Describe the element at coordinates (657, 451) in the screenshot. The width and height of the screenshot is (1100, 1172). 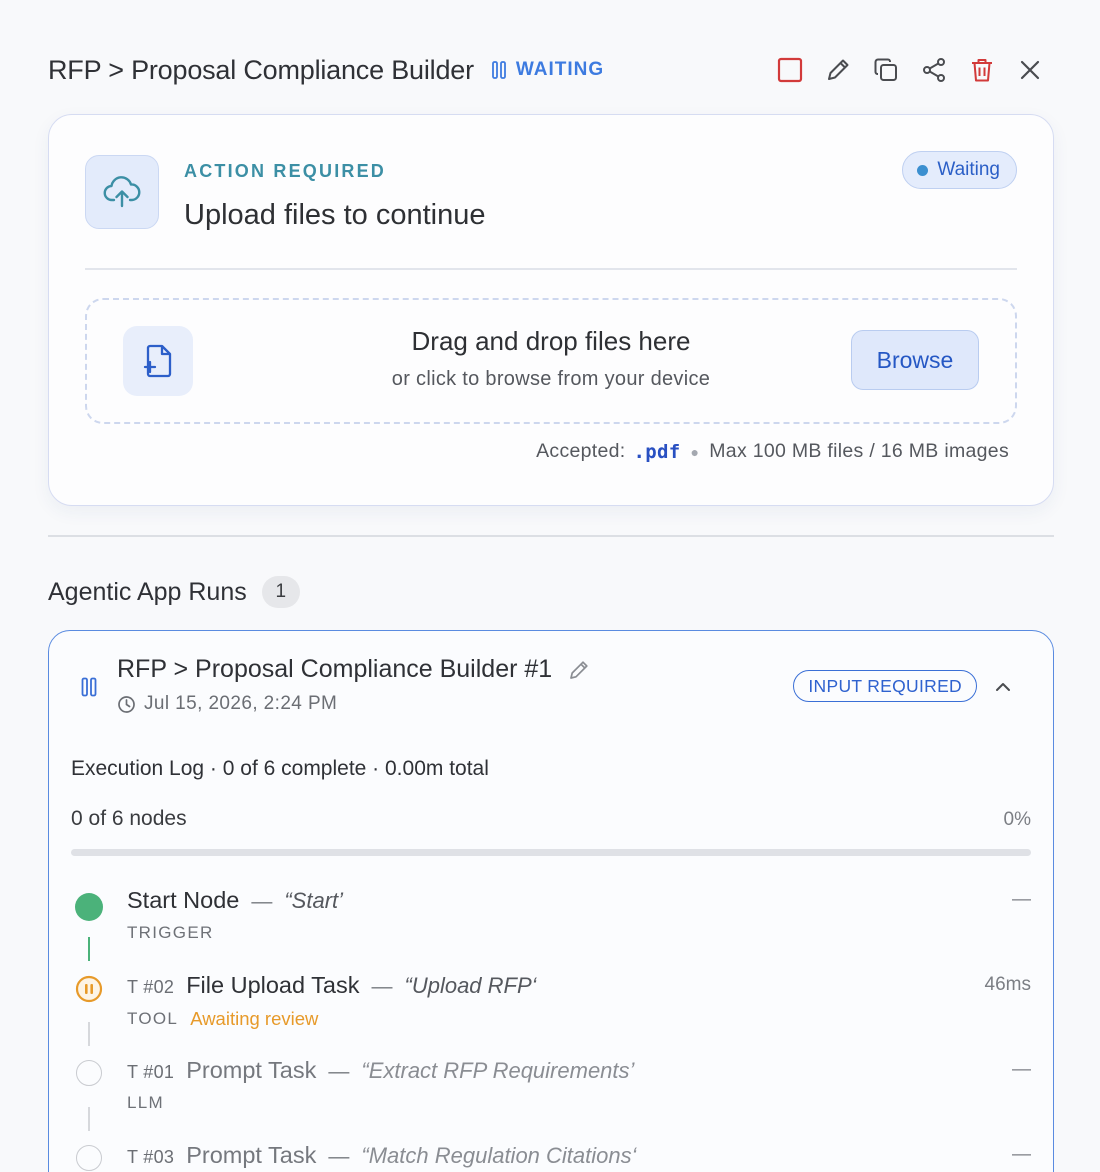
I see `accepted-extension: .pdf` at that location.